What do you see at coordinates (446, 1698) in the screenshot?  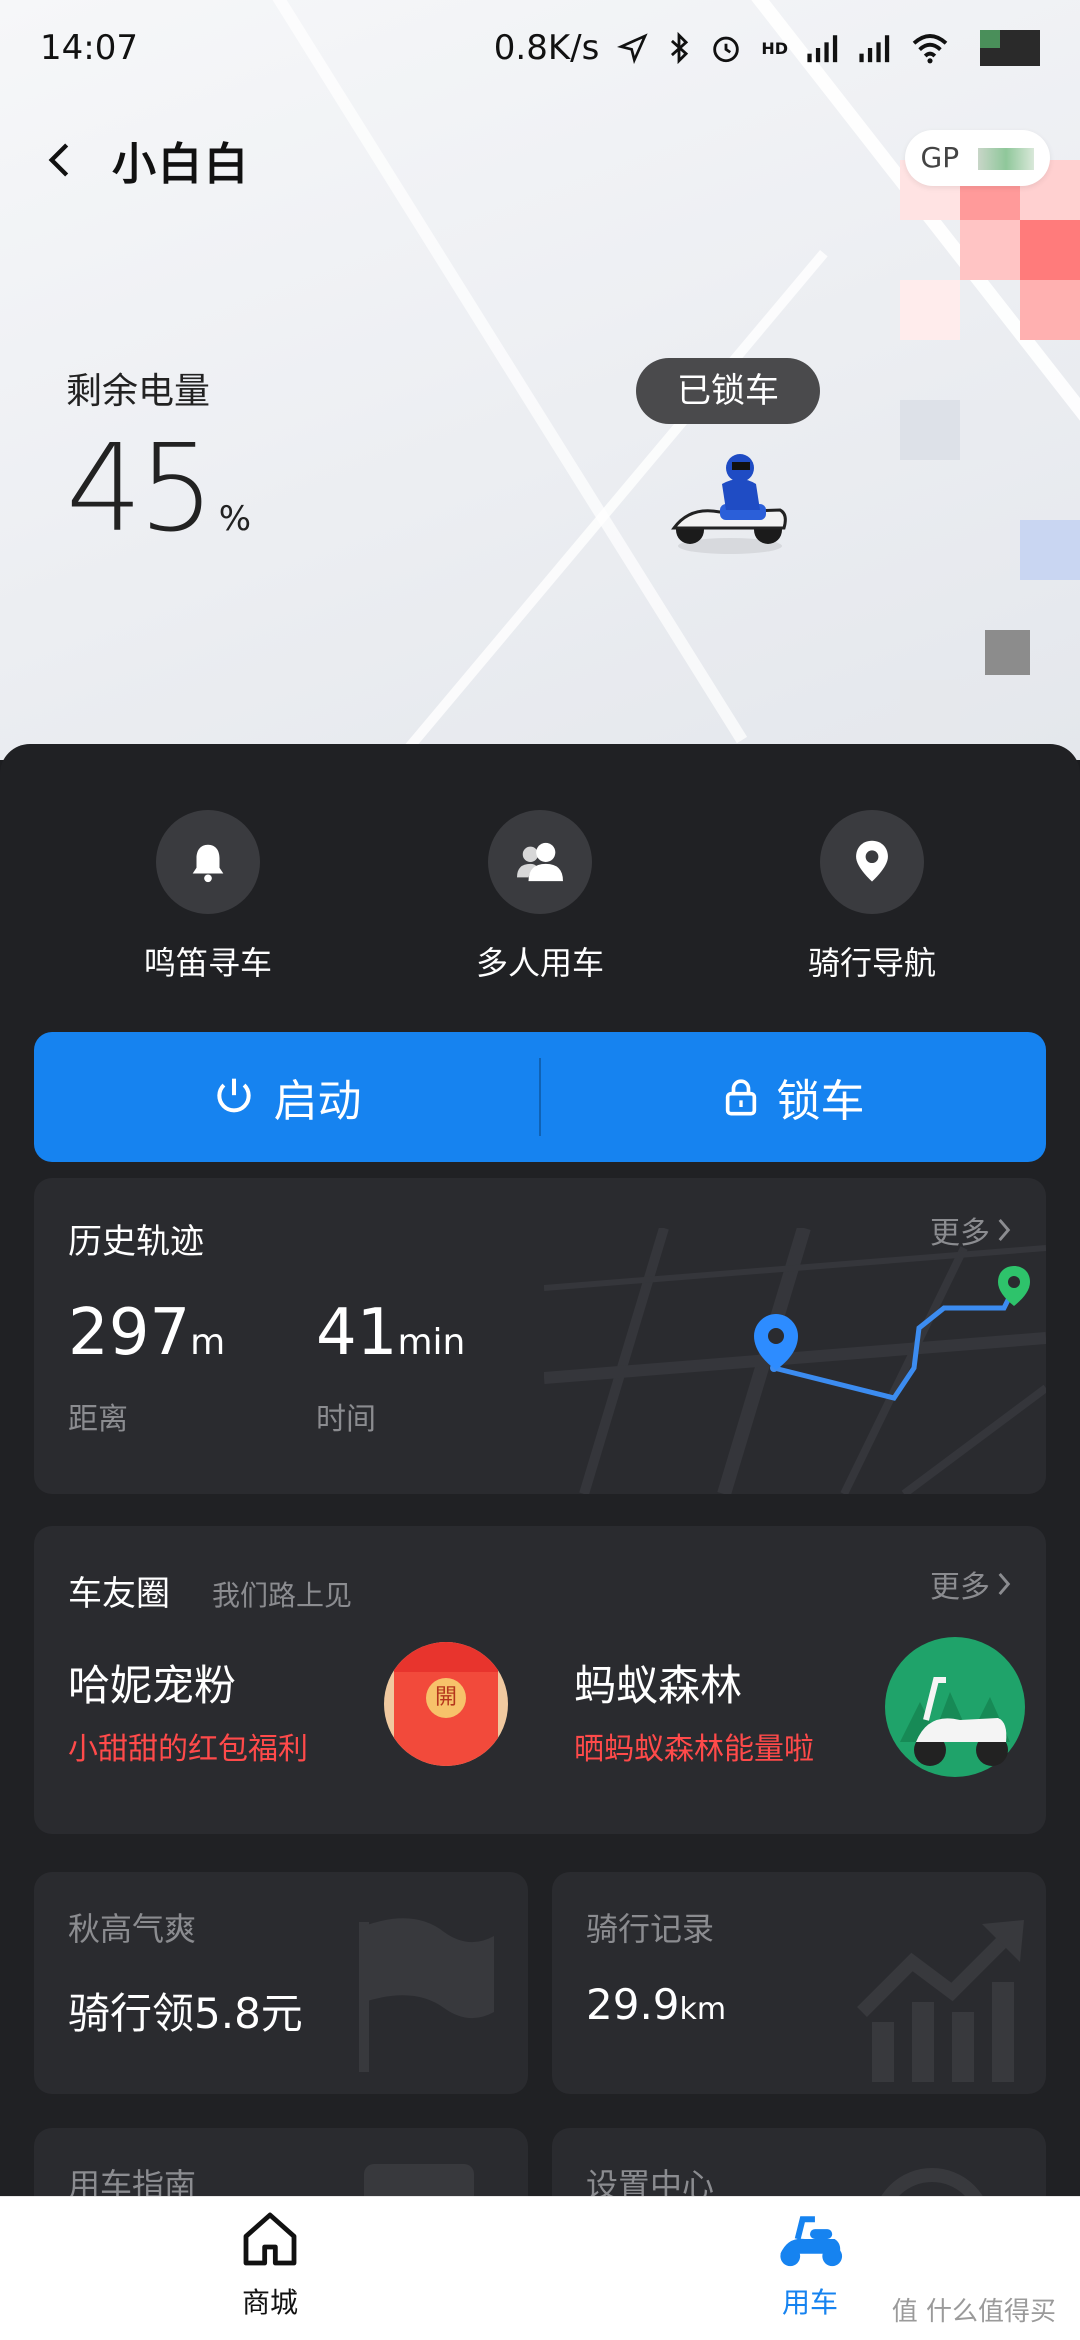 I see `red-packet-badge: 開` at bounding box center [446, 1698].